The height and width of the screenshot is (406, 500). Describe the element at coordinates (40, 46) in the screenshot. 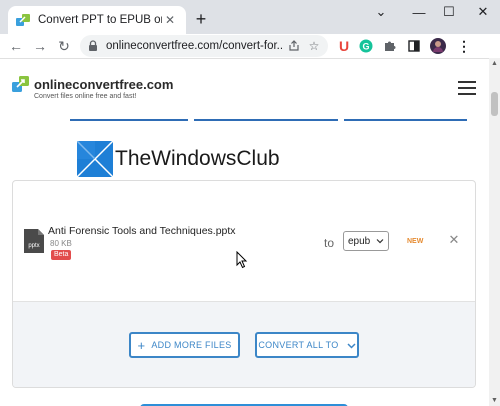

I see `forward-icon: →` at that location.